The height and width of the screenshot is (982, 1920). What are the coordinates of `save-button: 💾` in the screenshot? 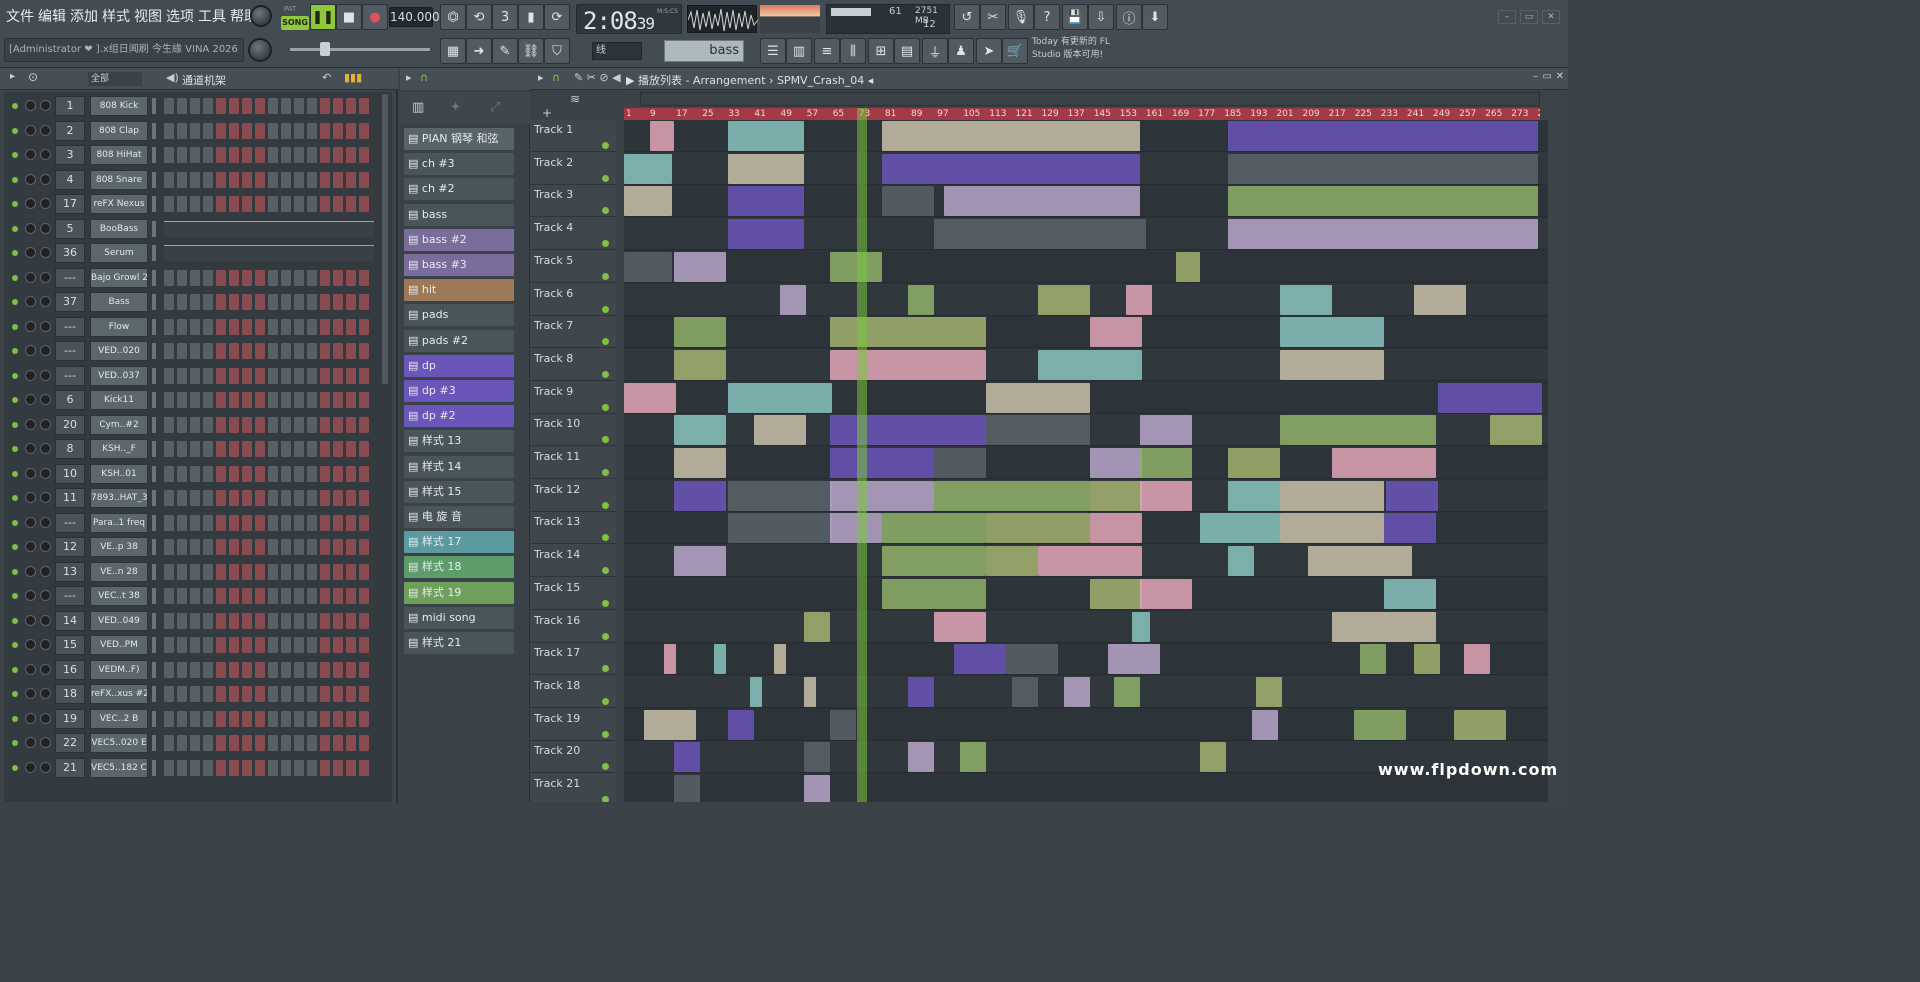 It's located at (1075, 17).